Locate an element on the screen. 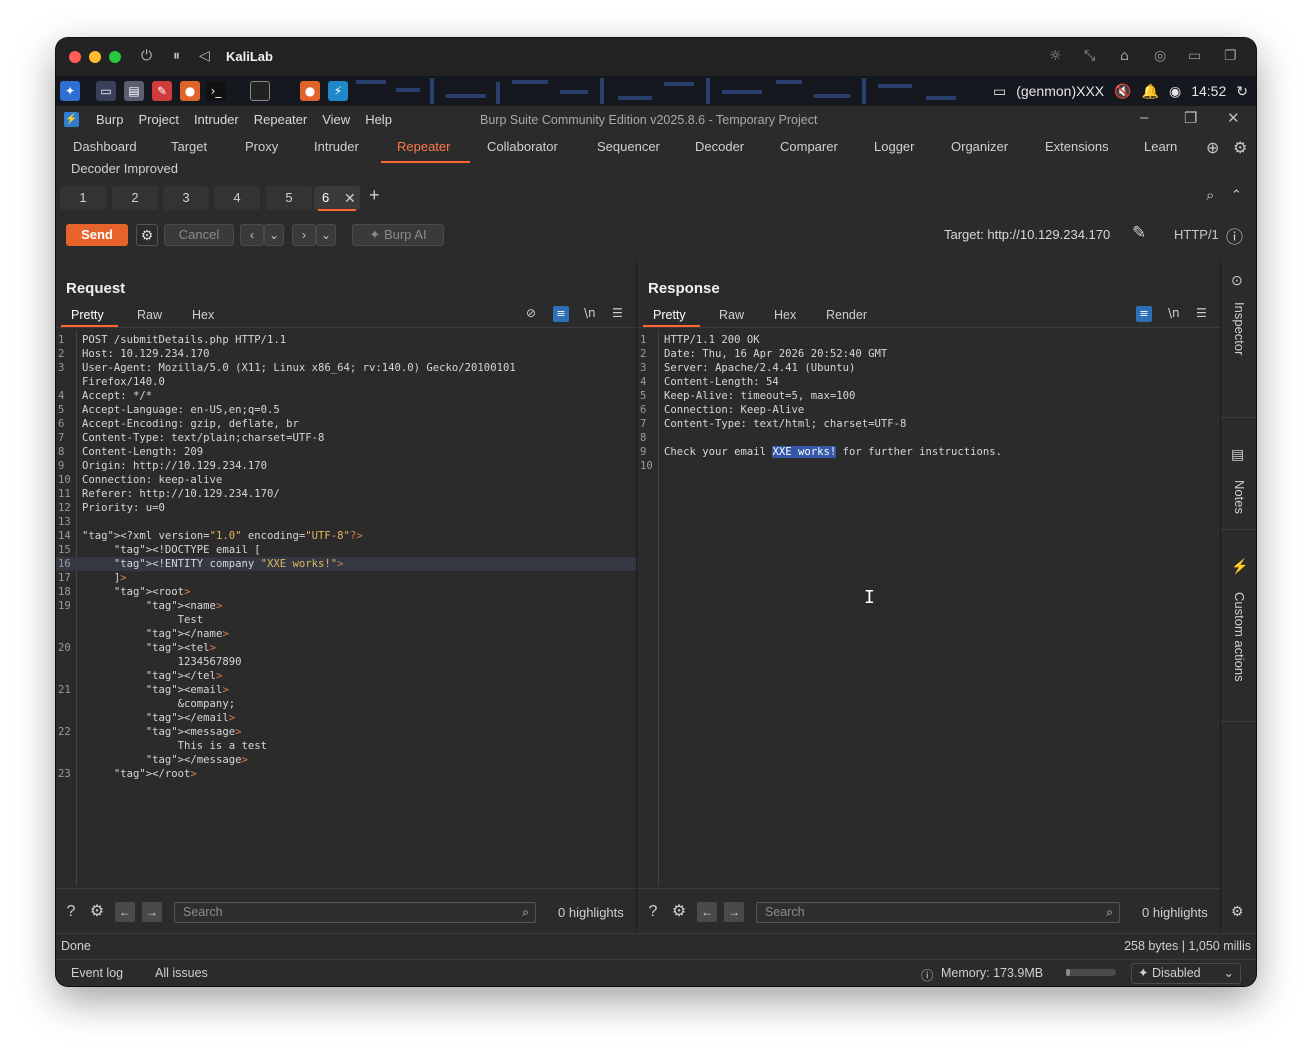  request-tab-pretty: Pretty is located at coordinates (89, 317).